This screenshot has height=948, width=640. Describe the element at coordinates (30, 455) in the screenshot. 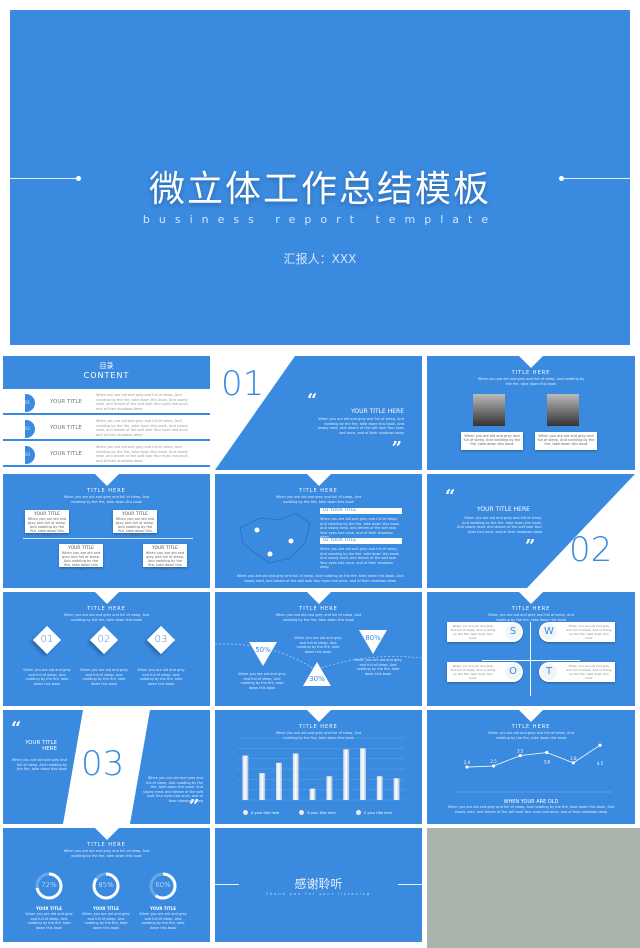

I see `toc-number: 03` at that location.